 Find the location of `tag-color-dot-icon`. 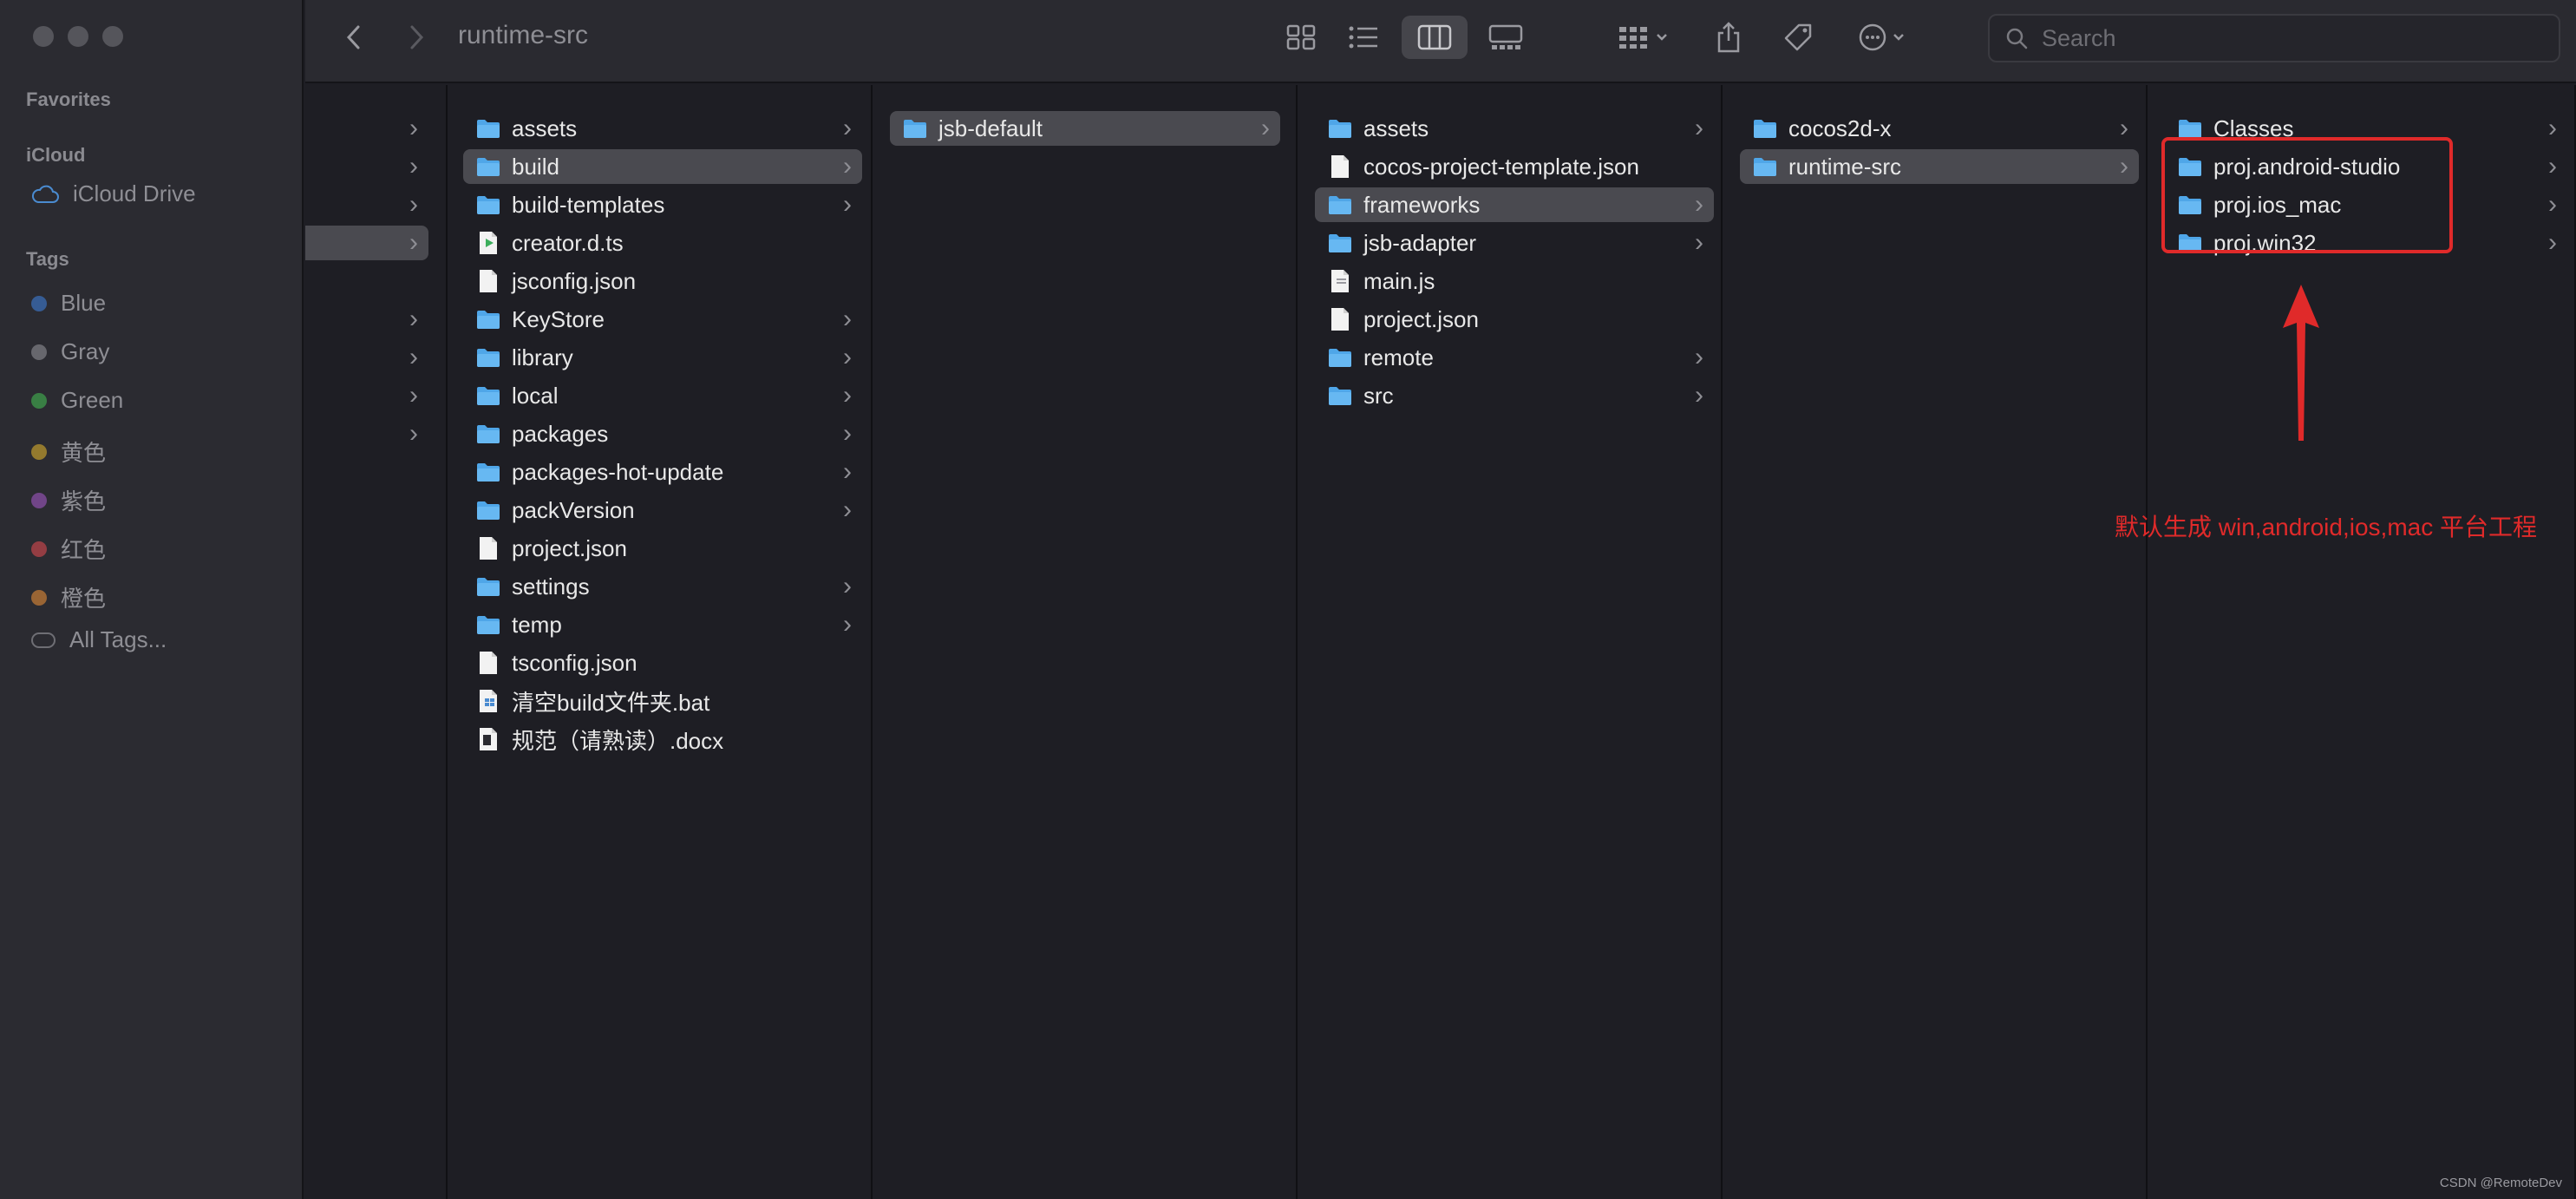

tag-color-dot-icon is located at coordinates (39, 452).